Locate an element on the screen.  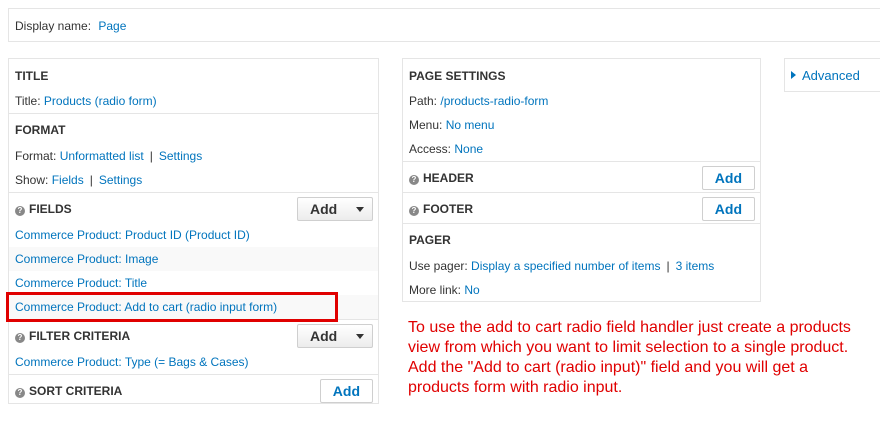
fields-add-button: Add is located at coordinates (335, 209).